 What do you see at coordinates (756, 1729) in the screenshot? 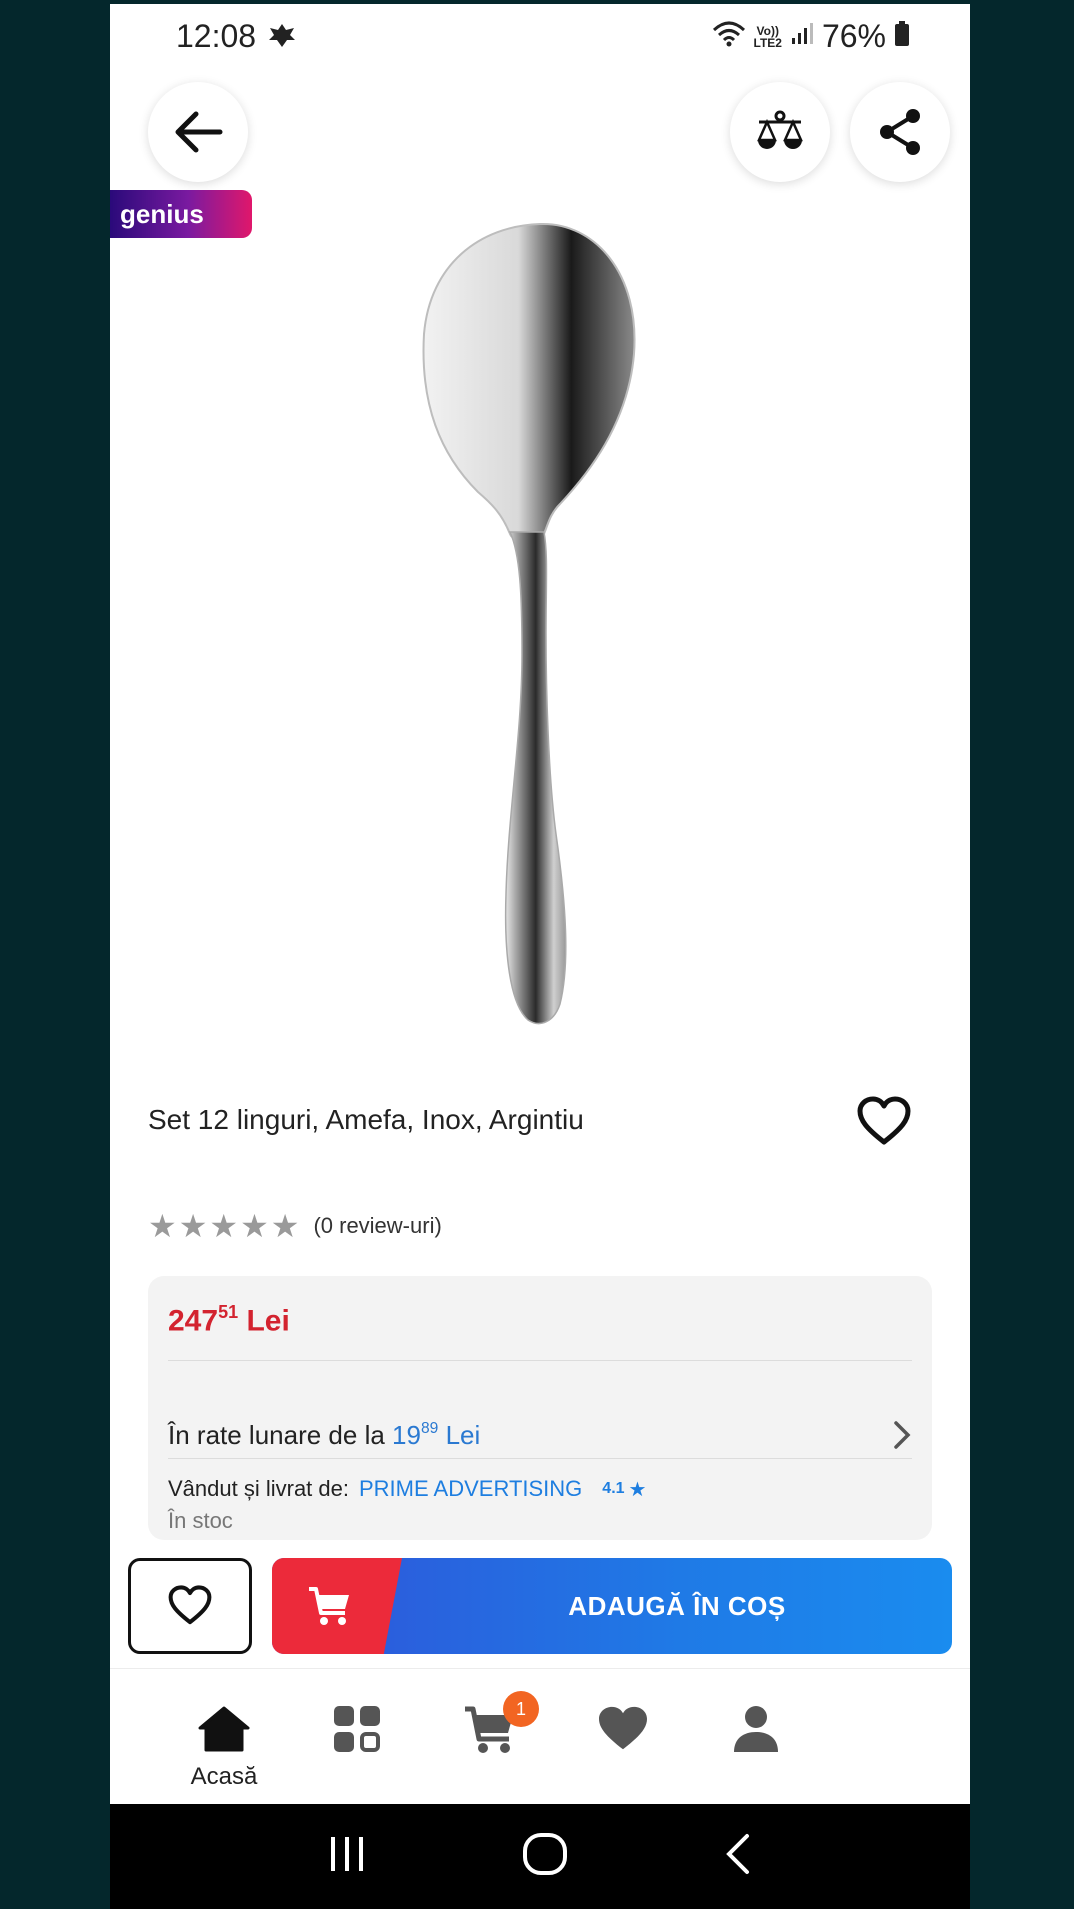
I see `account-icon` at bounding box center [756, 1729].